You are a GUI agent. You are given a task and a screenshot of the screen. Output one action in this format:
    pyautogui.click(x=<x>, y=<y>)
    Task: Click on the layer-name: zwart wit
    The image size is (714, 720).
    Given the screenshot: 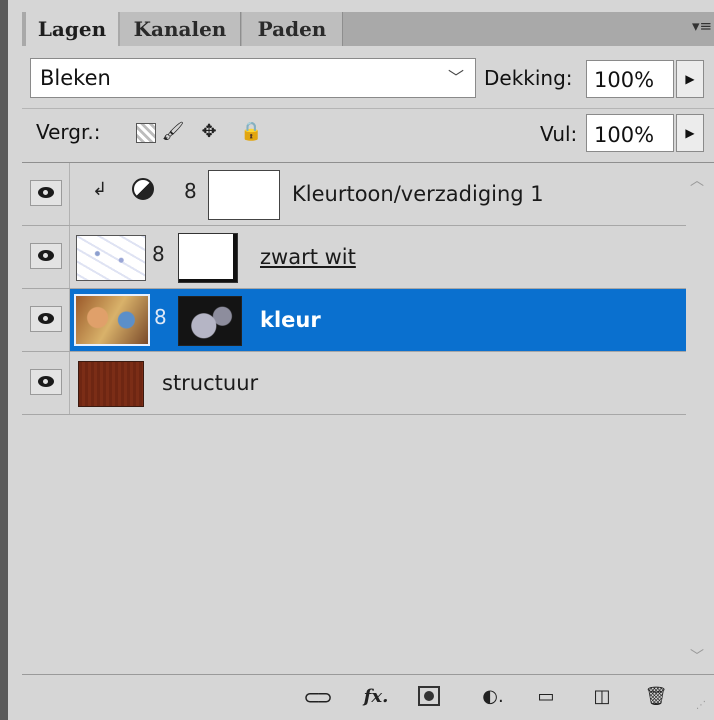 What is the action you would take?
    pyautogui.click(x=308, y=257)
    